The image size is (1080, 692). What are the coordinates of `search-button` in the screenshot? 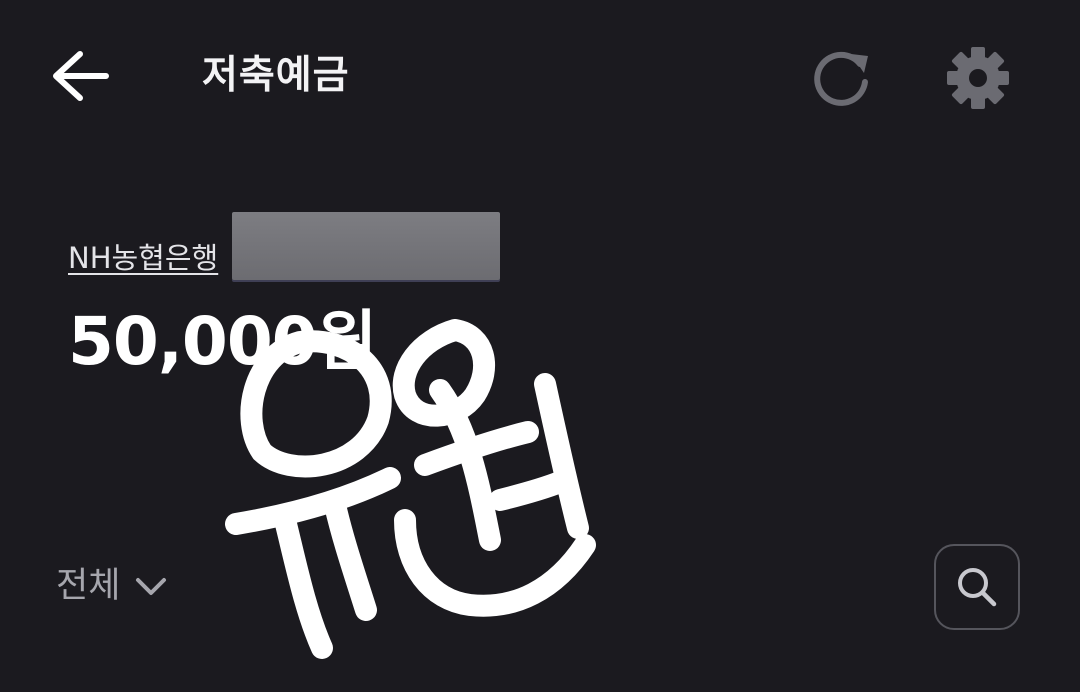 It's located at (977, 587).